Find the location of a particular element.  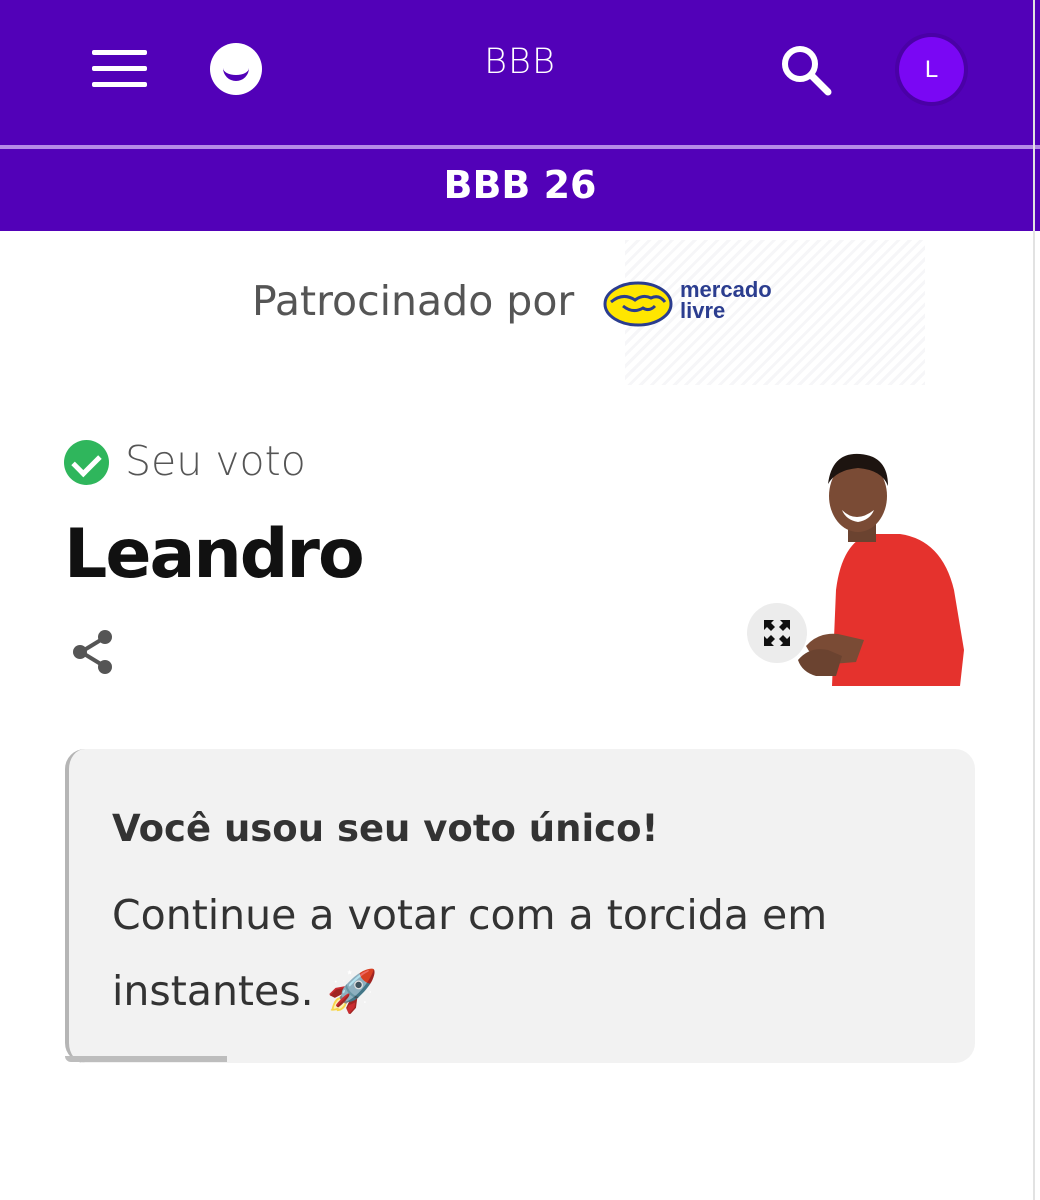

sponsor-label: Patrocinado por is located at coordinates (413, 301).